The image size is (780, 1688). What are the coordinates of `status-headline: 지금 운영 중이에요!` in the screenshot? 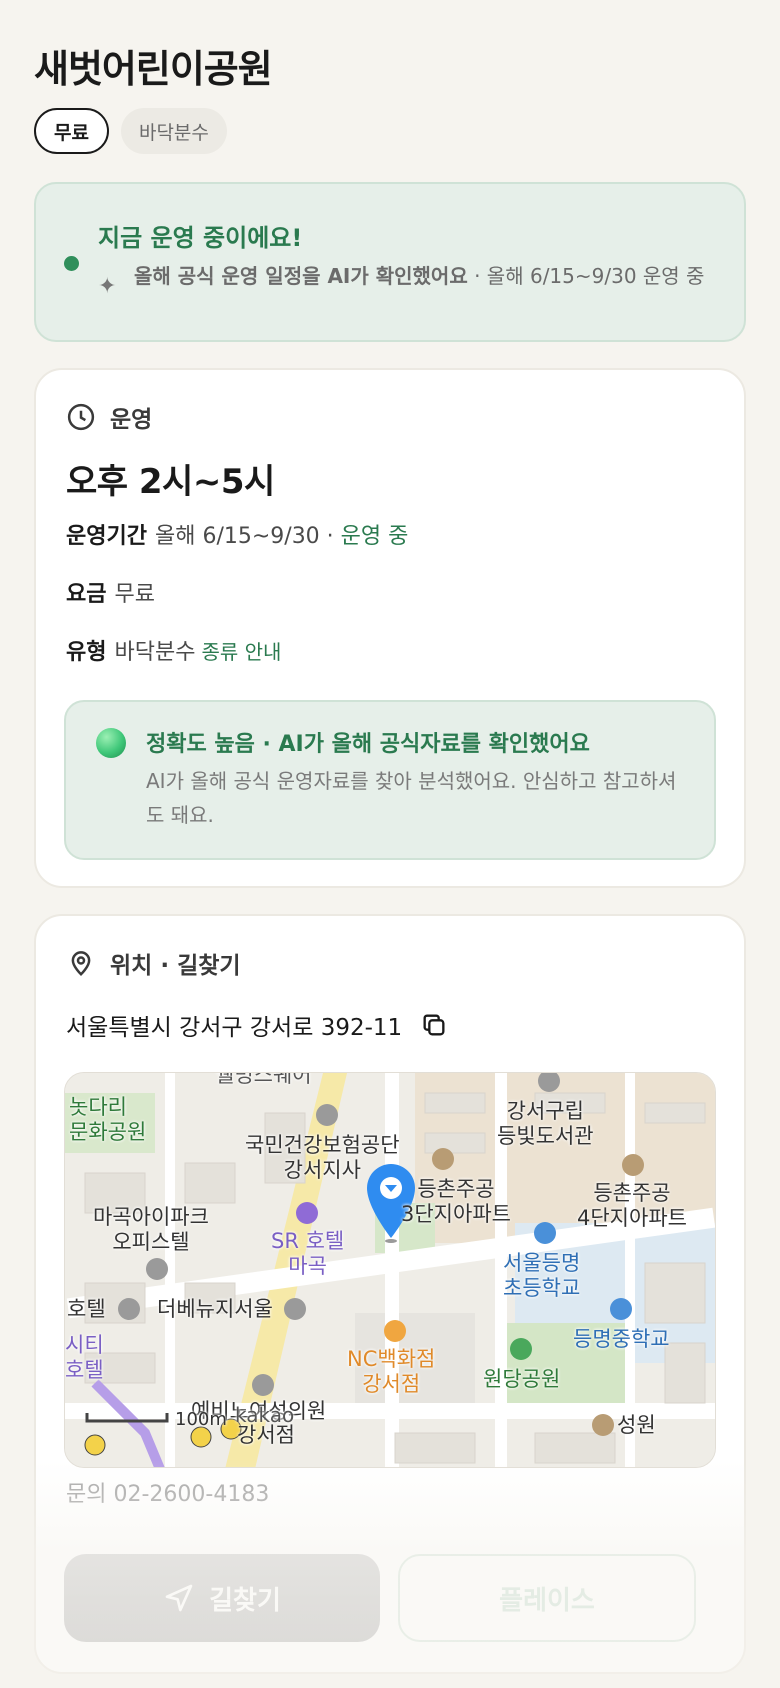 It's located at (200, 238).